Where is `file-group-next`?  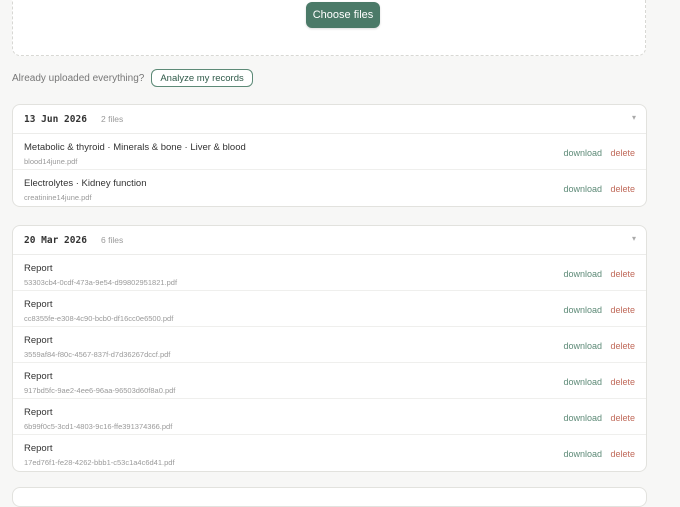 file-group-next is located at coordinates (329, 497).